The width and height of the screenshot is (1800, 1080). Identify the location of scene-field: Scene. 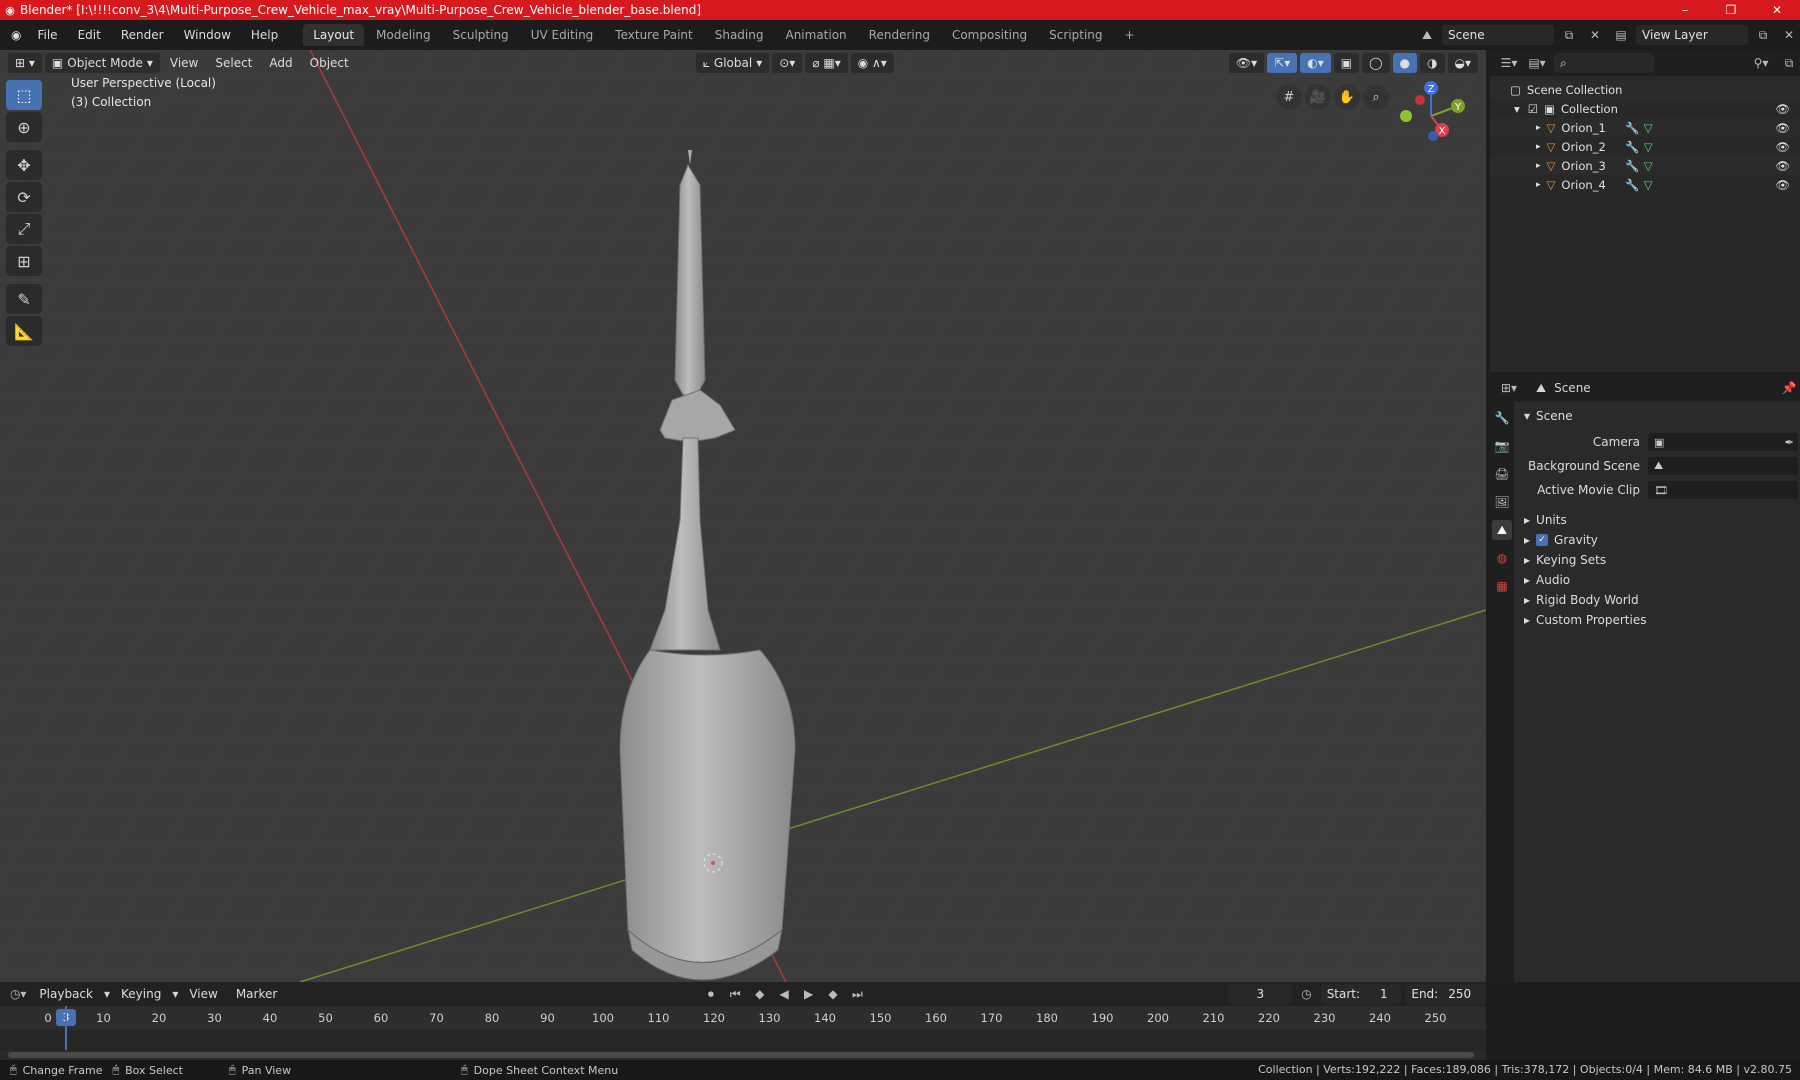
(1498, 35).